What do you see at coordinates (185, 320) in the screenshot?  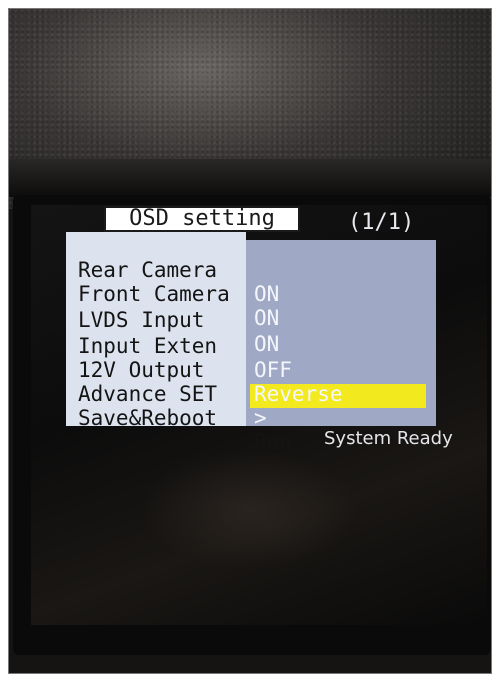 I see `menu-item-lvds-input: LVDS Input ON` at bounding box center [185, 320].